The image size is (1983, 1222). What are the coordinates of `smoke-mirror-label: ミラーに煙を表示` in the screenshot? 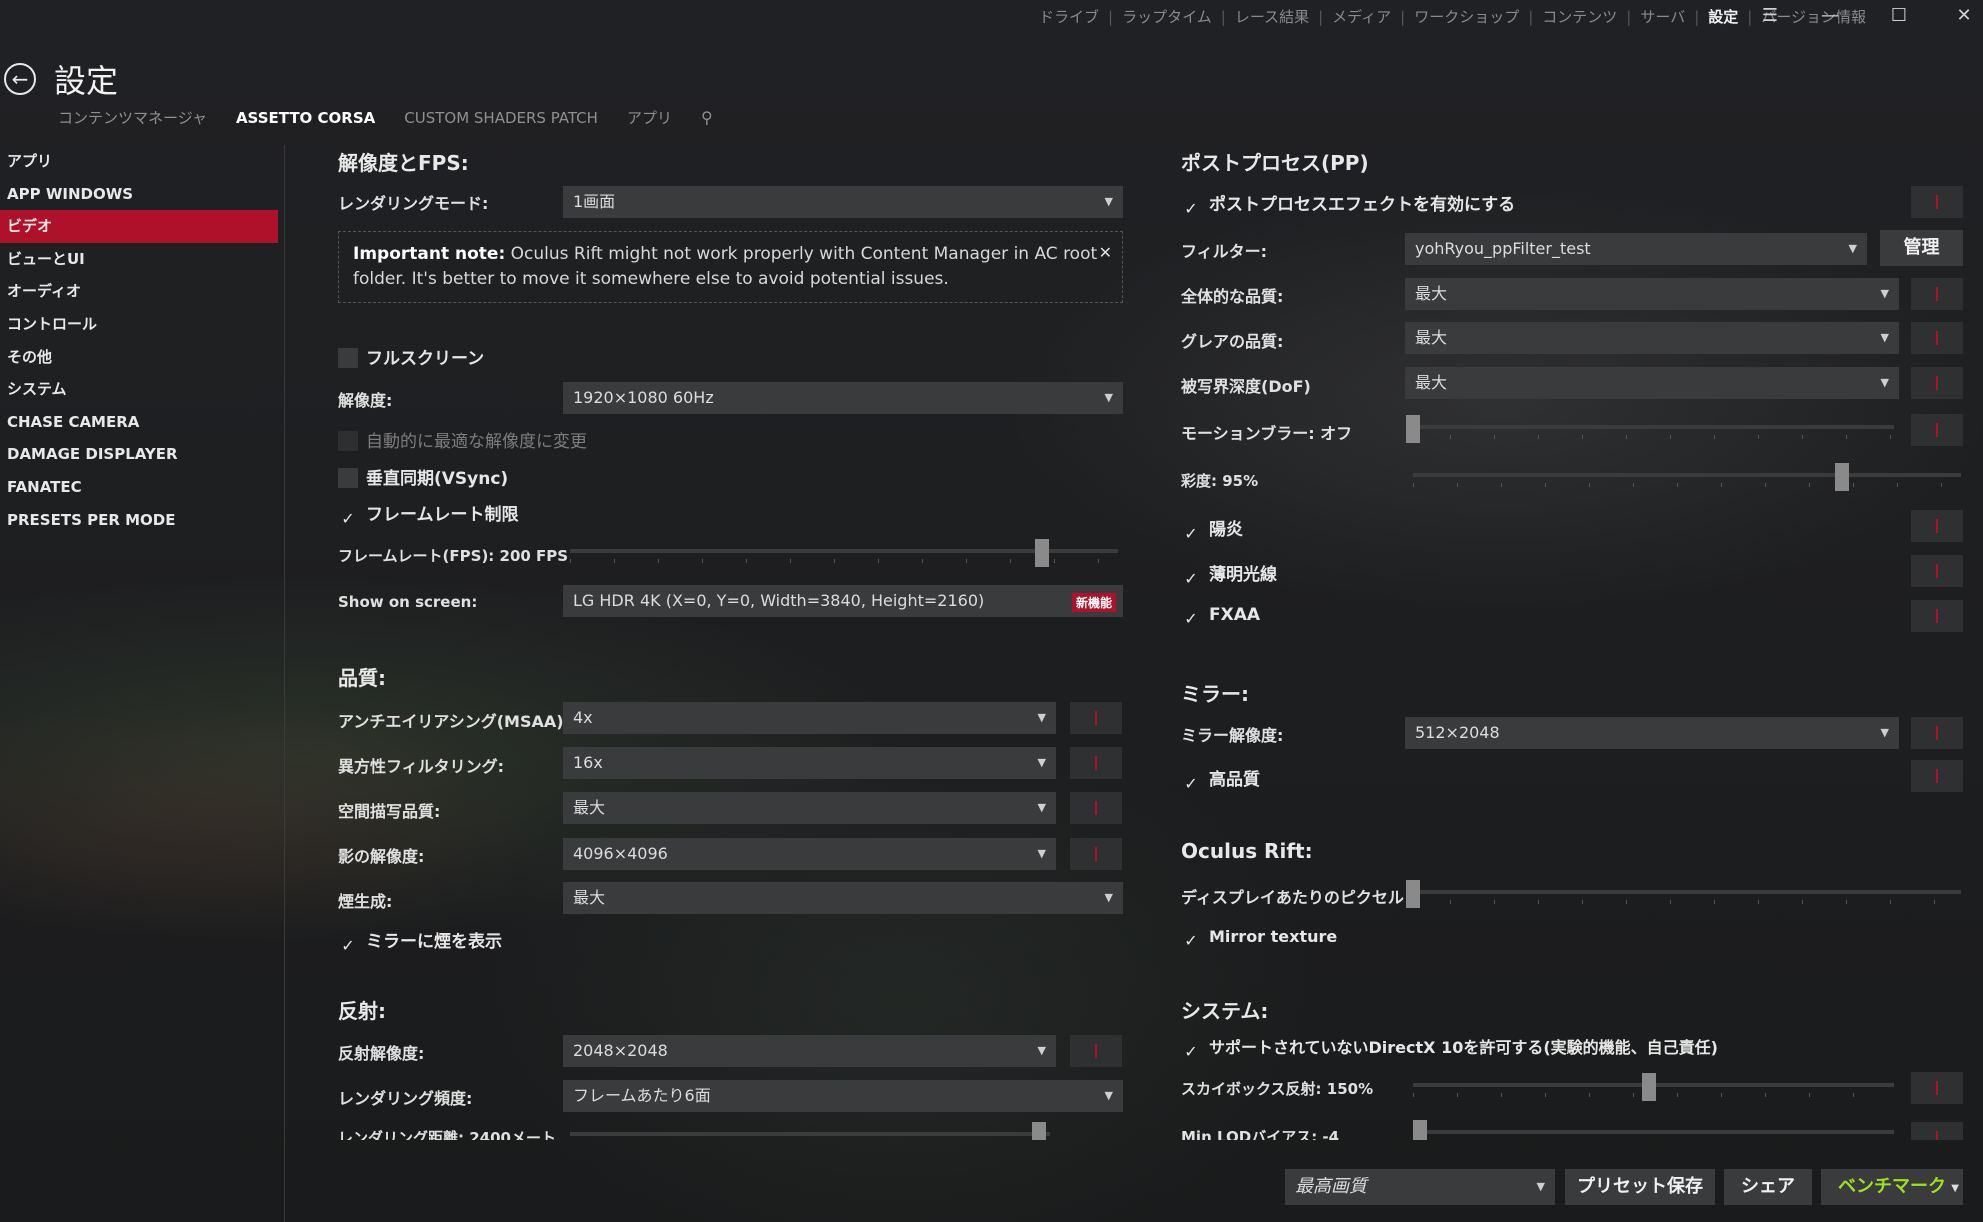 It's located at (434, 942).